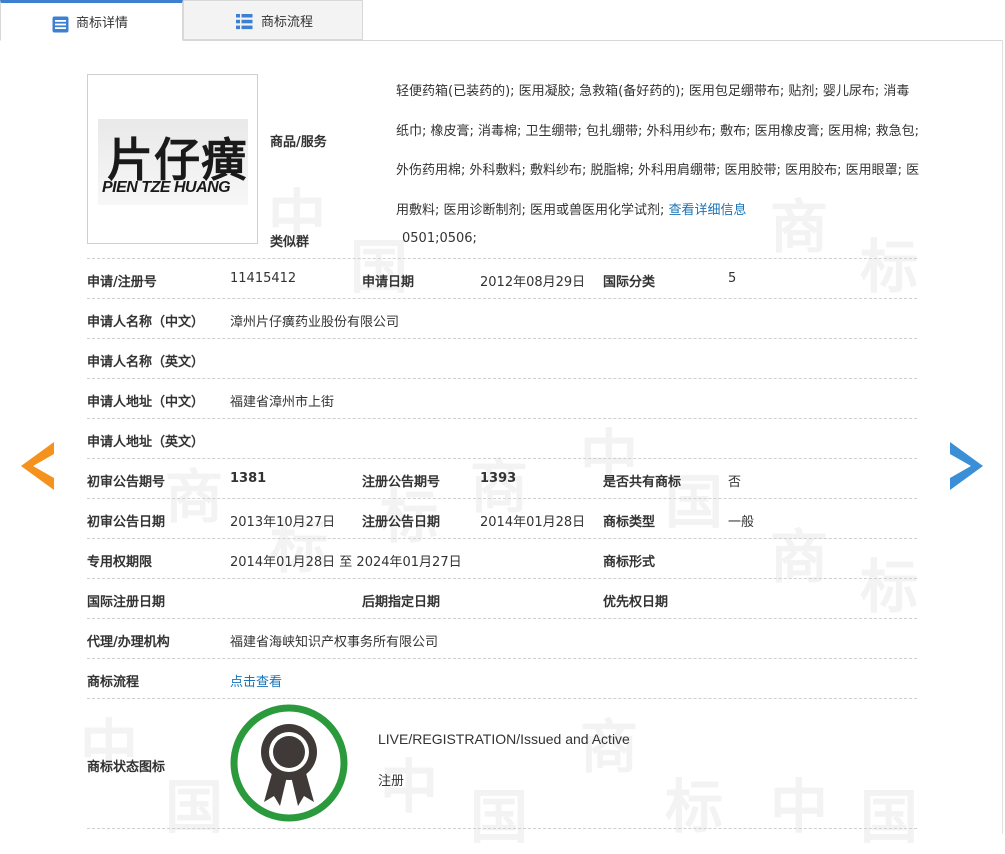 This screenshot has height=854, width=1005. Describe the element at coordinates (735, 482) in the screenshot. I see `shared-value: 否` at that location.